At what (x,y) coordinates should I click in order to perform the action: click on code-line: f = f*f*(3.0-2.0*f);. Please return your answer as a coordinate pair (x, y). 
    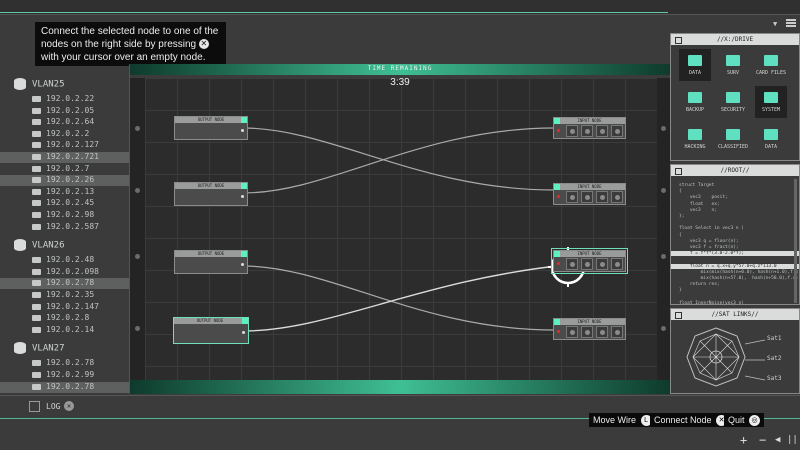
    Looking at the image, I should click on (735, 254).